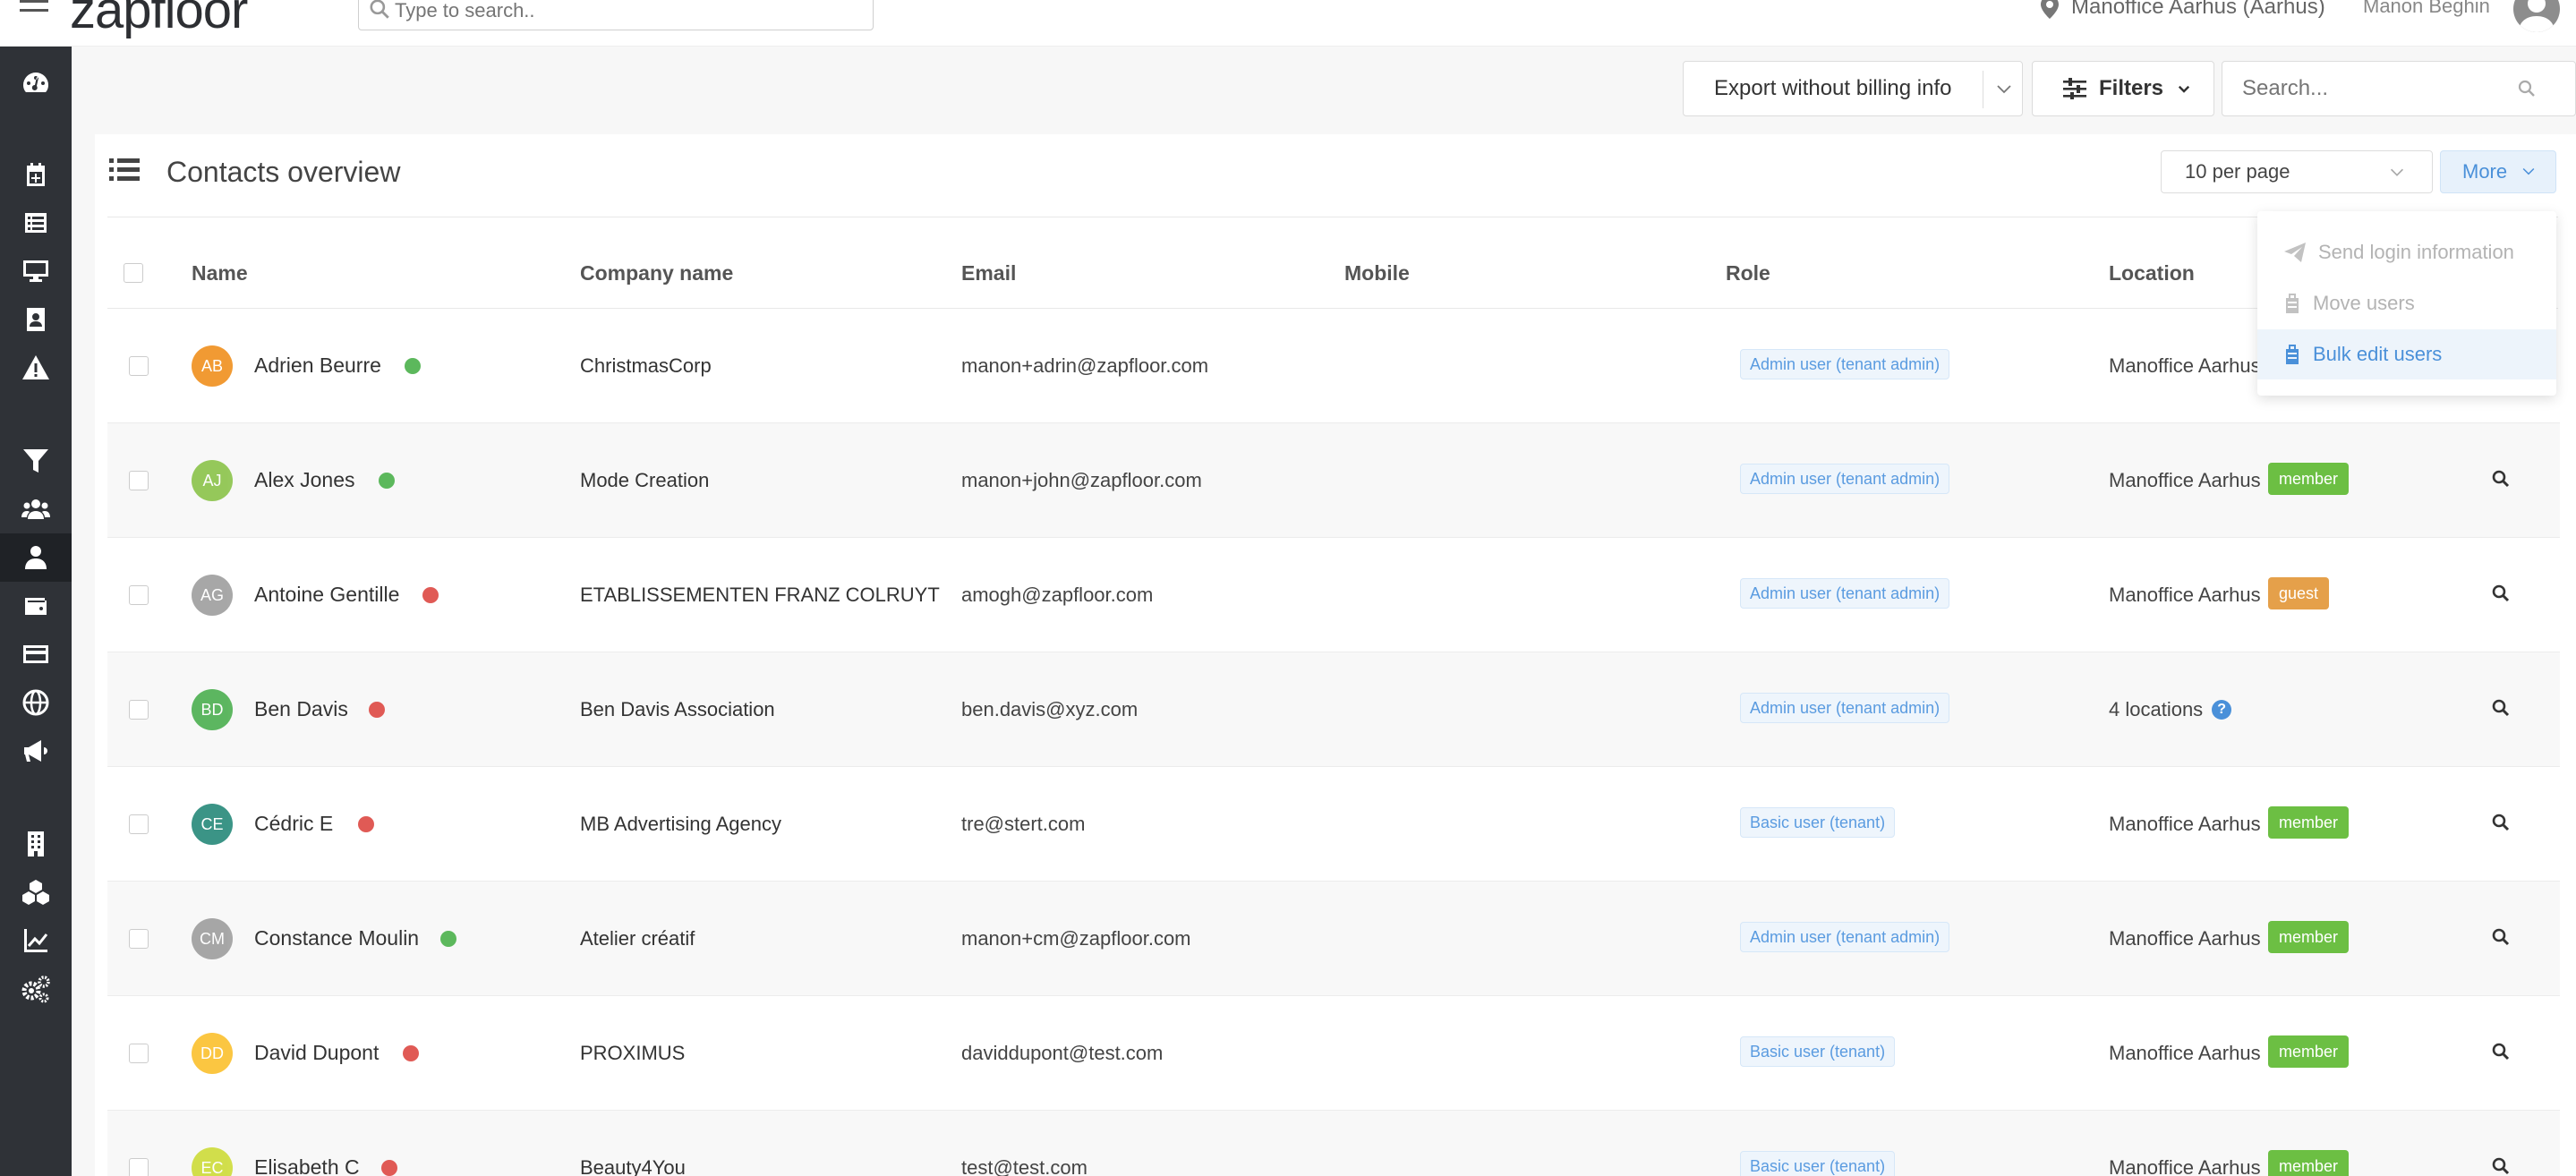 The image size is (2576, 1176). Describe the element at coordinates (2406, 354) in the screenshot. I see `menu-item-bulk-edit: Bulk edit users` at that location.